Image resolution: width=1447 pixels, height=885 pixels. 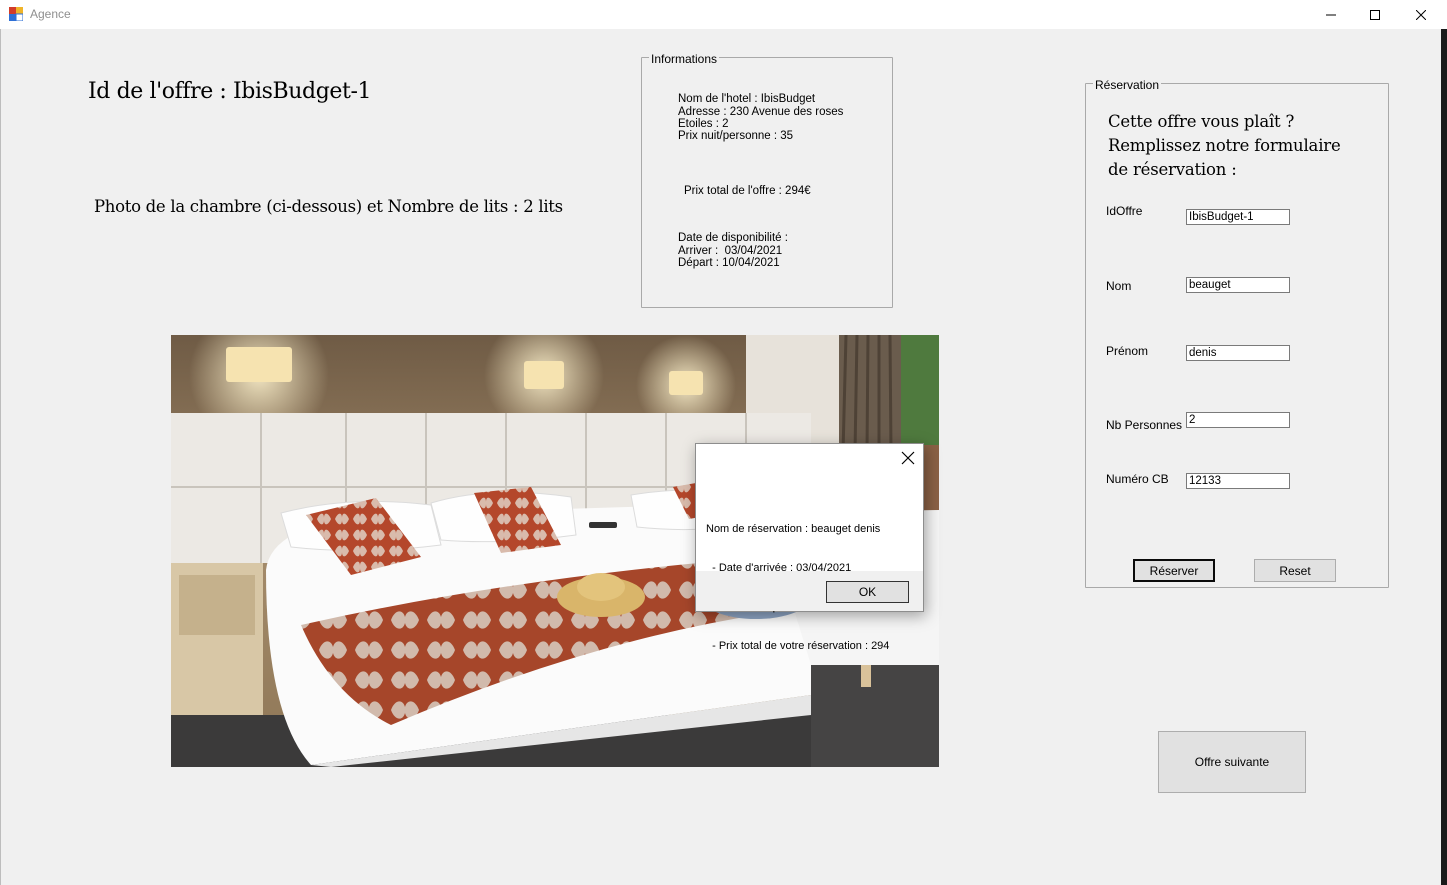 I want to click on nom-label: Nom, so click(x=1119, y=286).